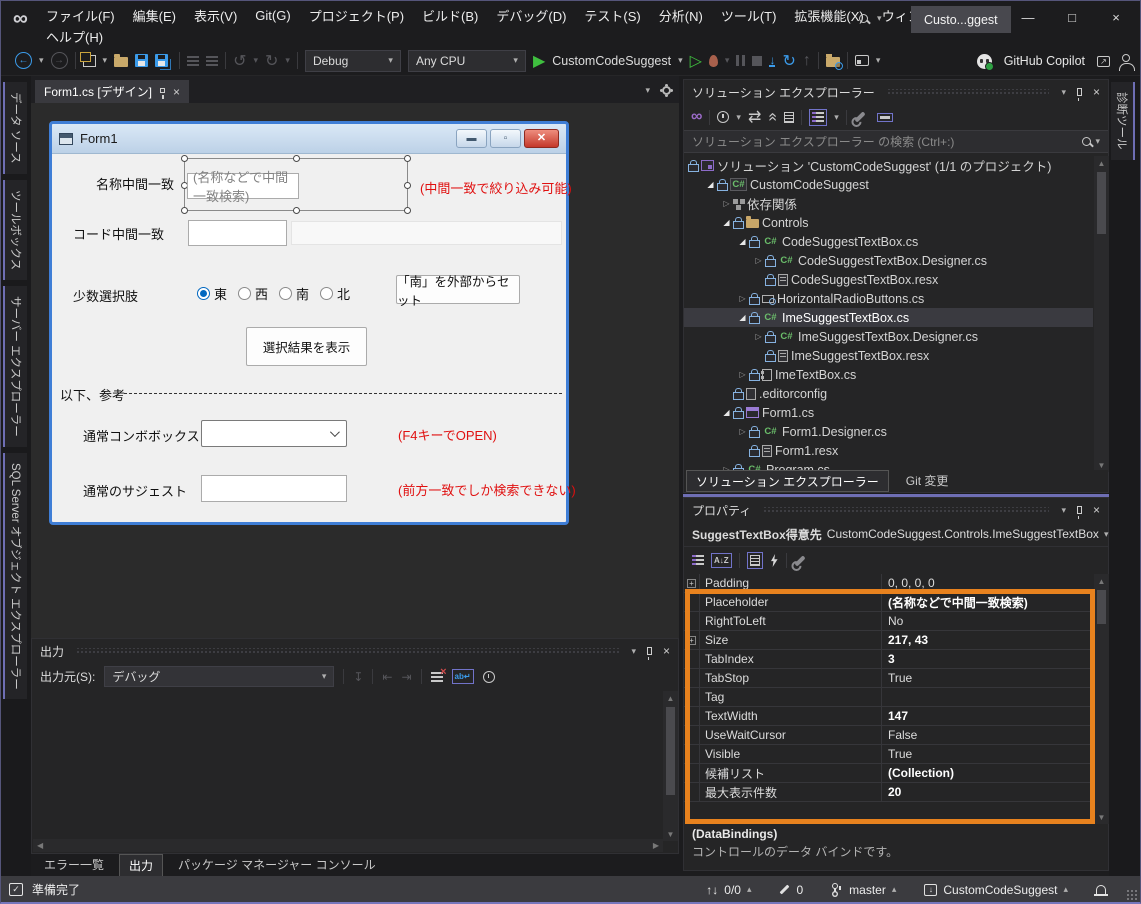 The image size is (1141, 904). Describe the element at coordinates (1116, 17) in the screenshot. I see `close-button: ×` at that location.